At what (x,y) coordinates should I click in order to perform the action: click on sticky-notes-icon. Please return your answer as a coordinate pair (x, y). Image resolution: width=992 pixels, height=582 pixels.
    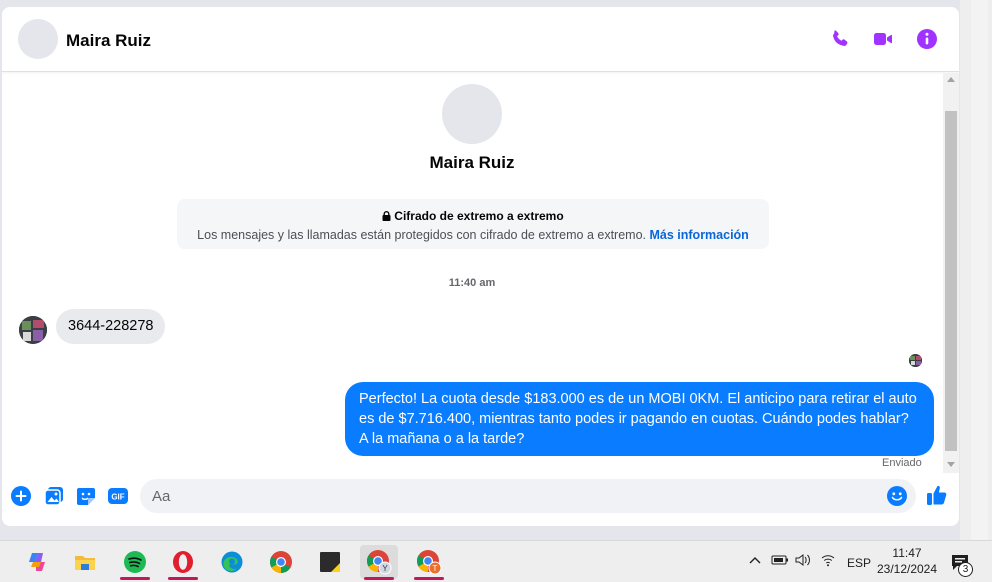
    Looking at the image, I should click on (330, 562).